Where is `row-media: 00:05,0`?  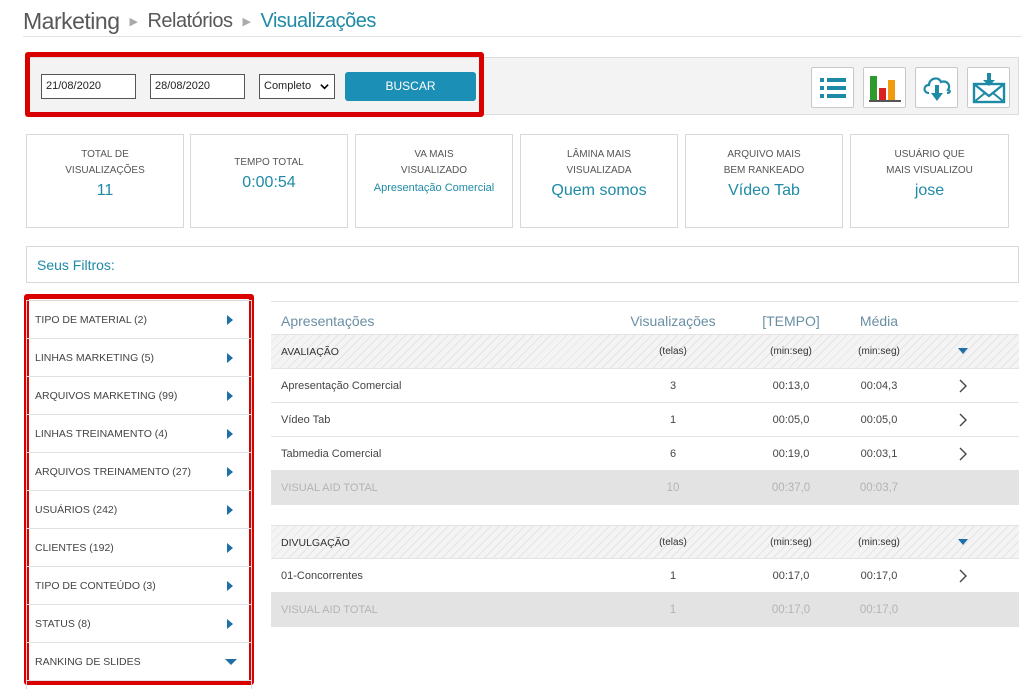
row-media: 00:05,0 is located at coordinates (879, 420).